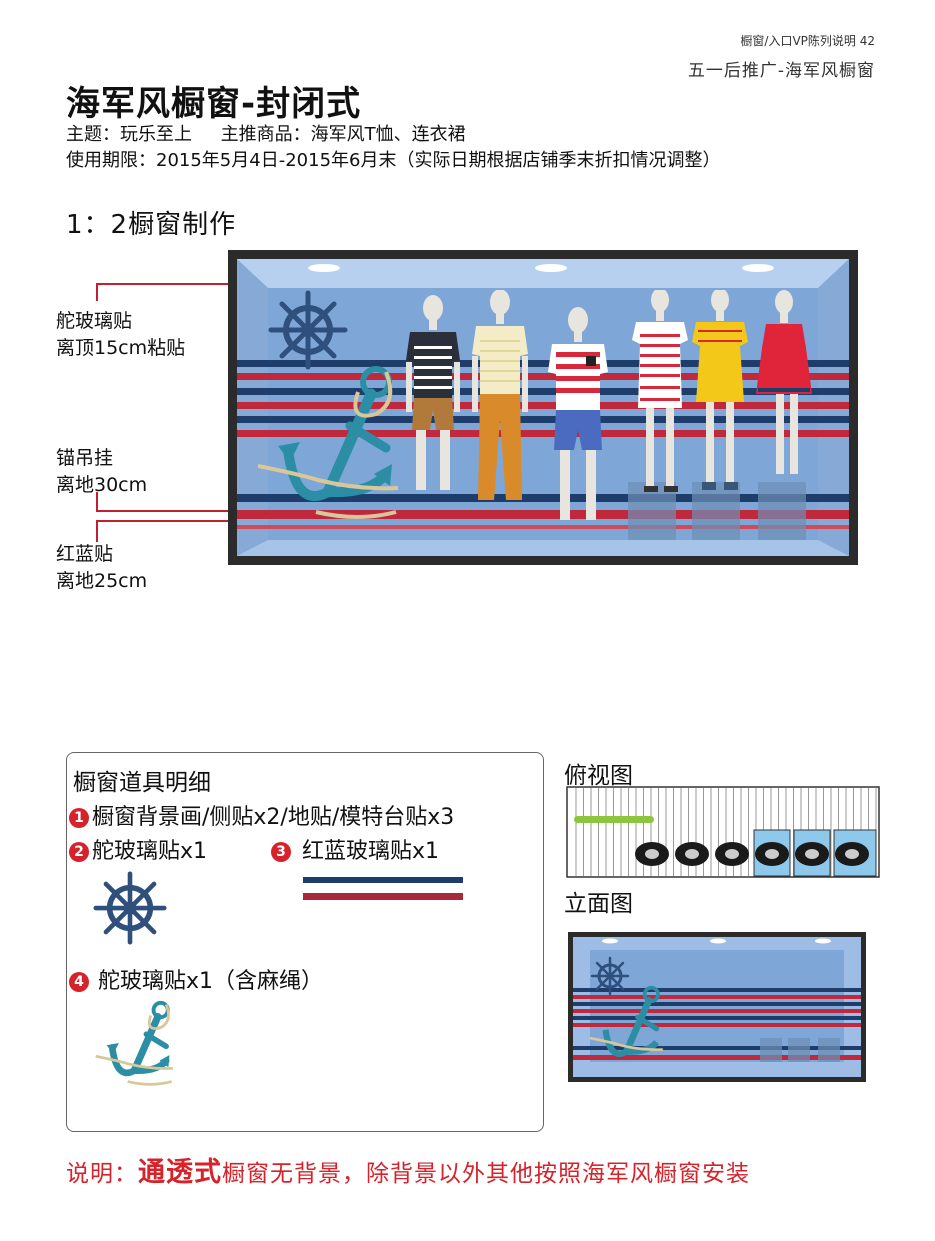  Describe the element at coordinates (717, 1007) in the screenshot. I see `elevation-diagram` at that location.